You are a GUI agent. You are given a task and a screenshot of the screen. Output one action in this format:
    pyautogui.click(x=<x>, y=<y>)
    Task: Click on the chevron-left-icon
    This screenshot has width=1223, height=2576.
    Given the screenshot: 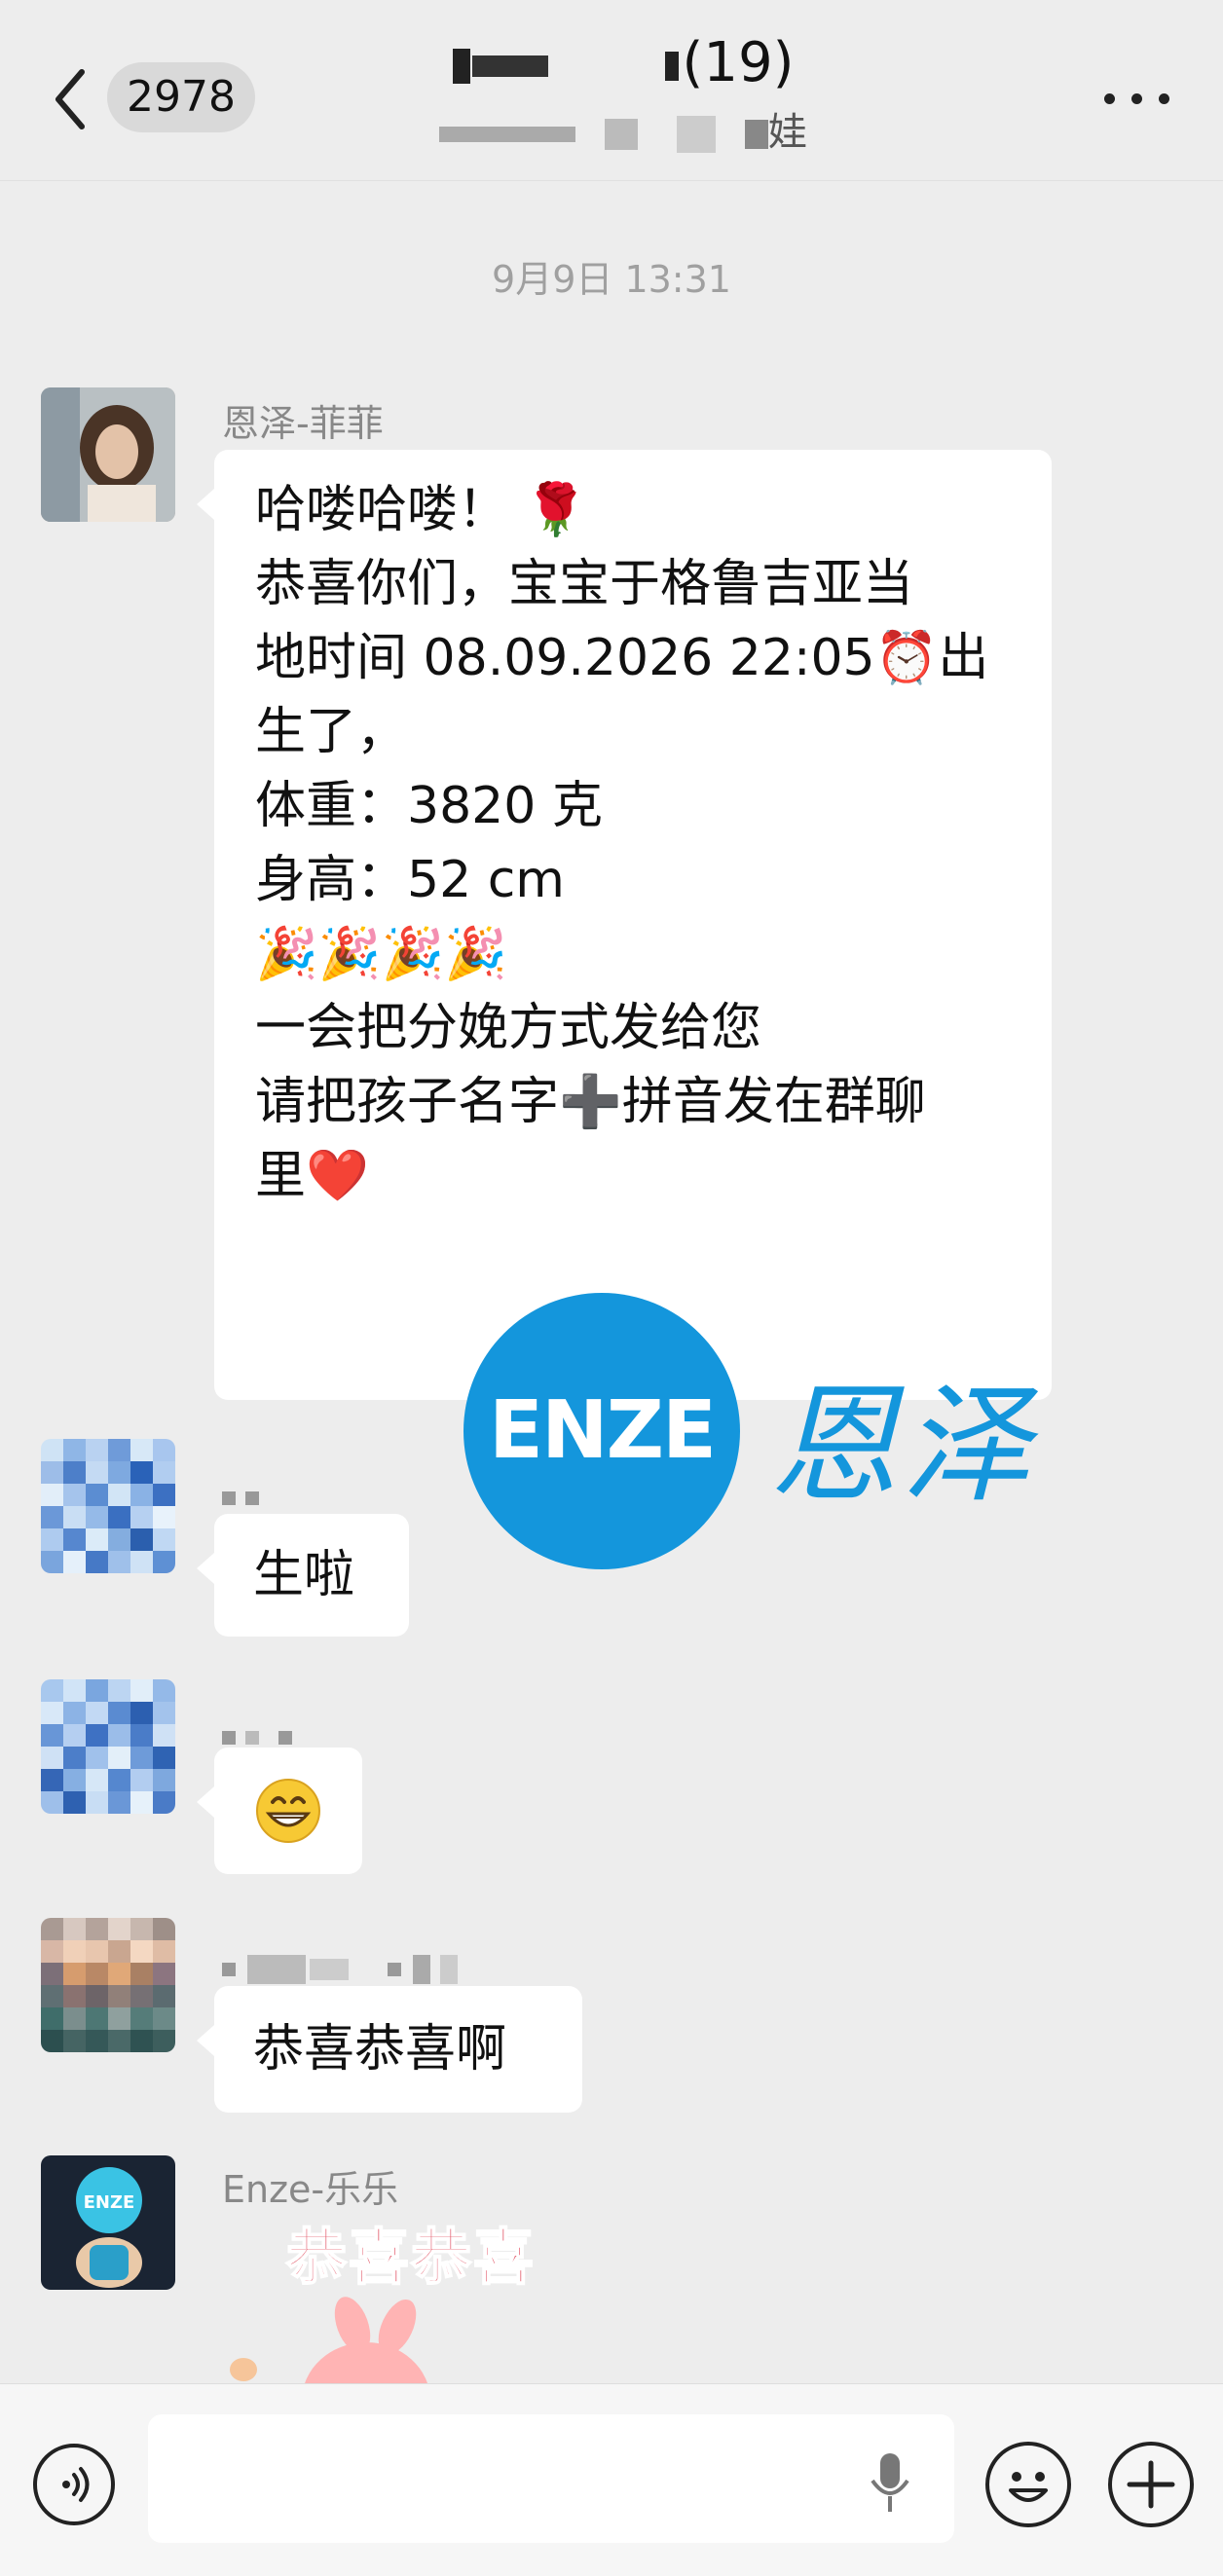 What is the action you would take?
    pyautogui.click(x=71, y=99)
    